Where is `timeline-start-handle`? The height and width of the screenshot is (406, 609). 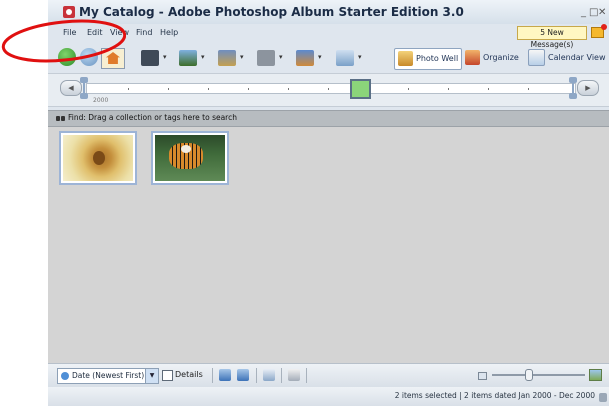 timeline-start-handle is located at coordinates (84, 88).